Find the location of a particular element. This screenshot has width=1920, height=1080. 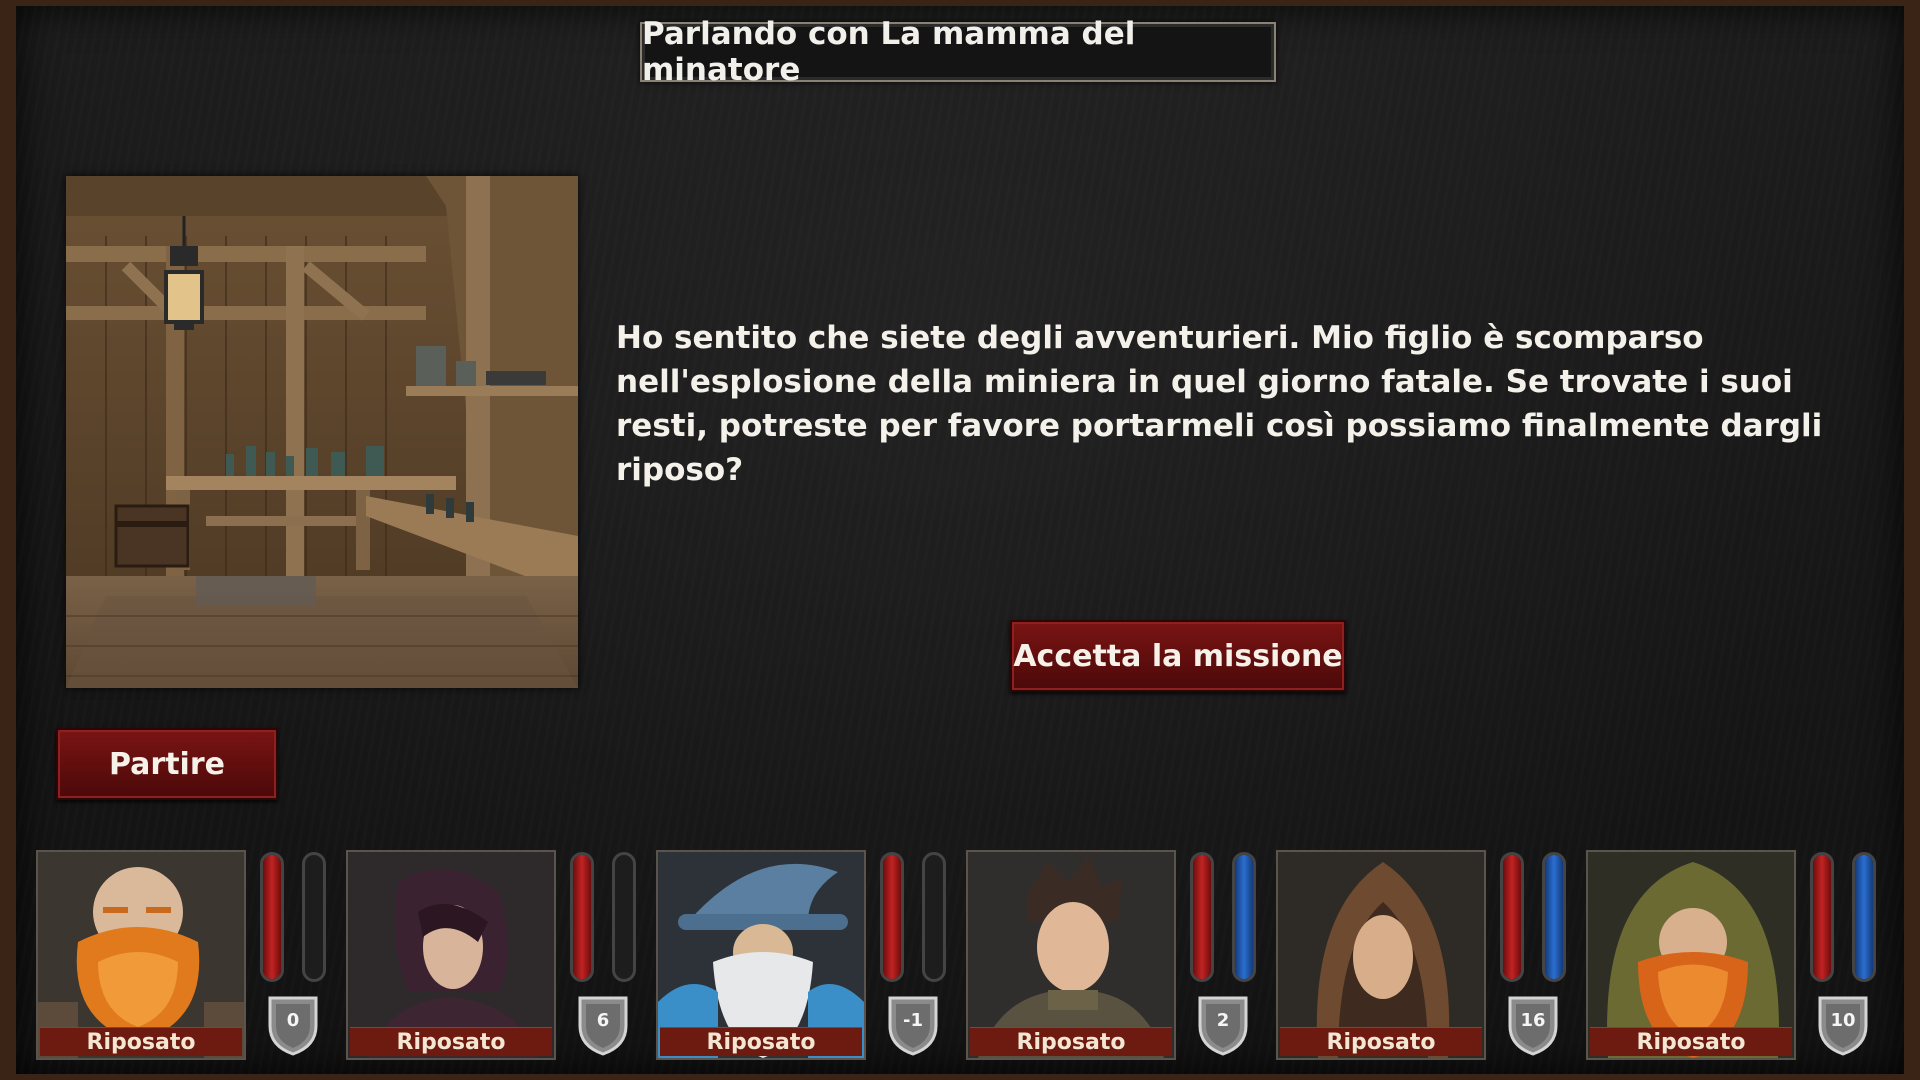

depart-label: Partire is located at coordinates (167, 764).